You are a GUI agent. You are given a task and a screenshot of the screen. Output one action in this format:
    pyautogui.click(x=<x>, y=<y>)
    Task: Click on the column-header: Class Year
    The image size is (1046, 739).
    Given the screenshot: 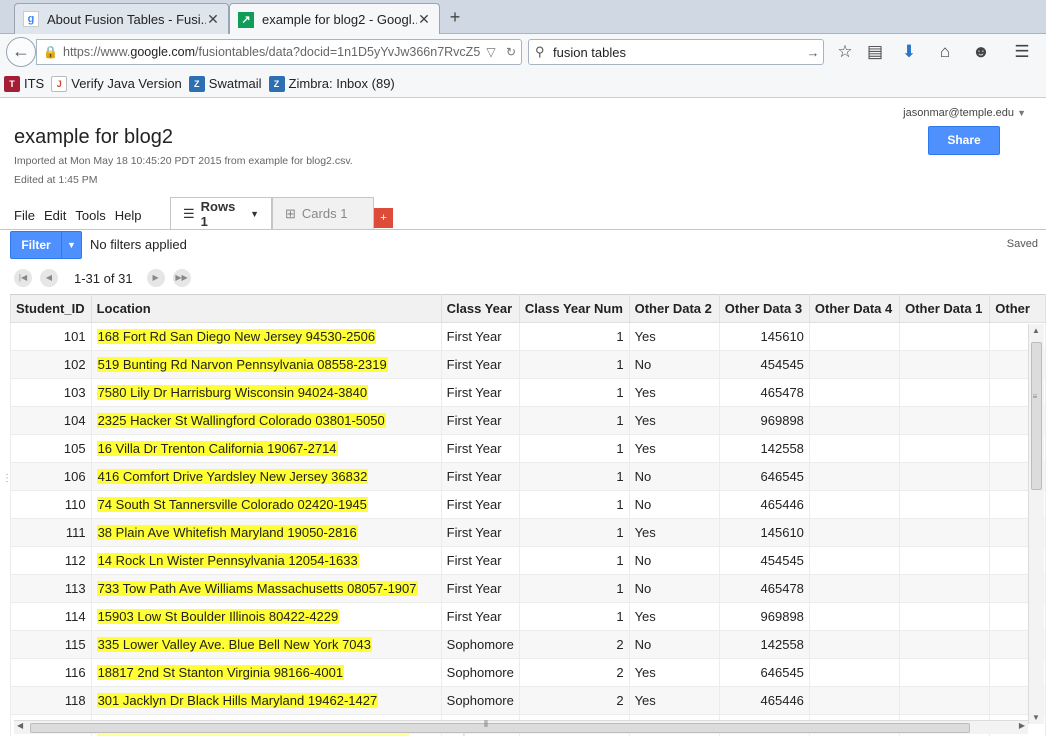 What is the action you would take?
    pyautogui.click(x=480, y=308)
    